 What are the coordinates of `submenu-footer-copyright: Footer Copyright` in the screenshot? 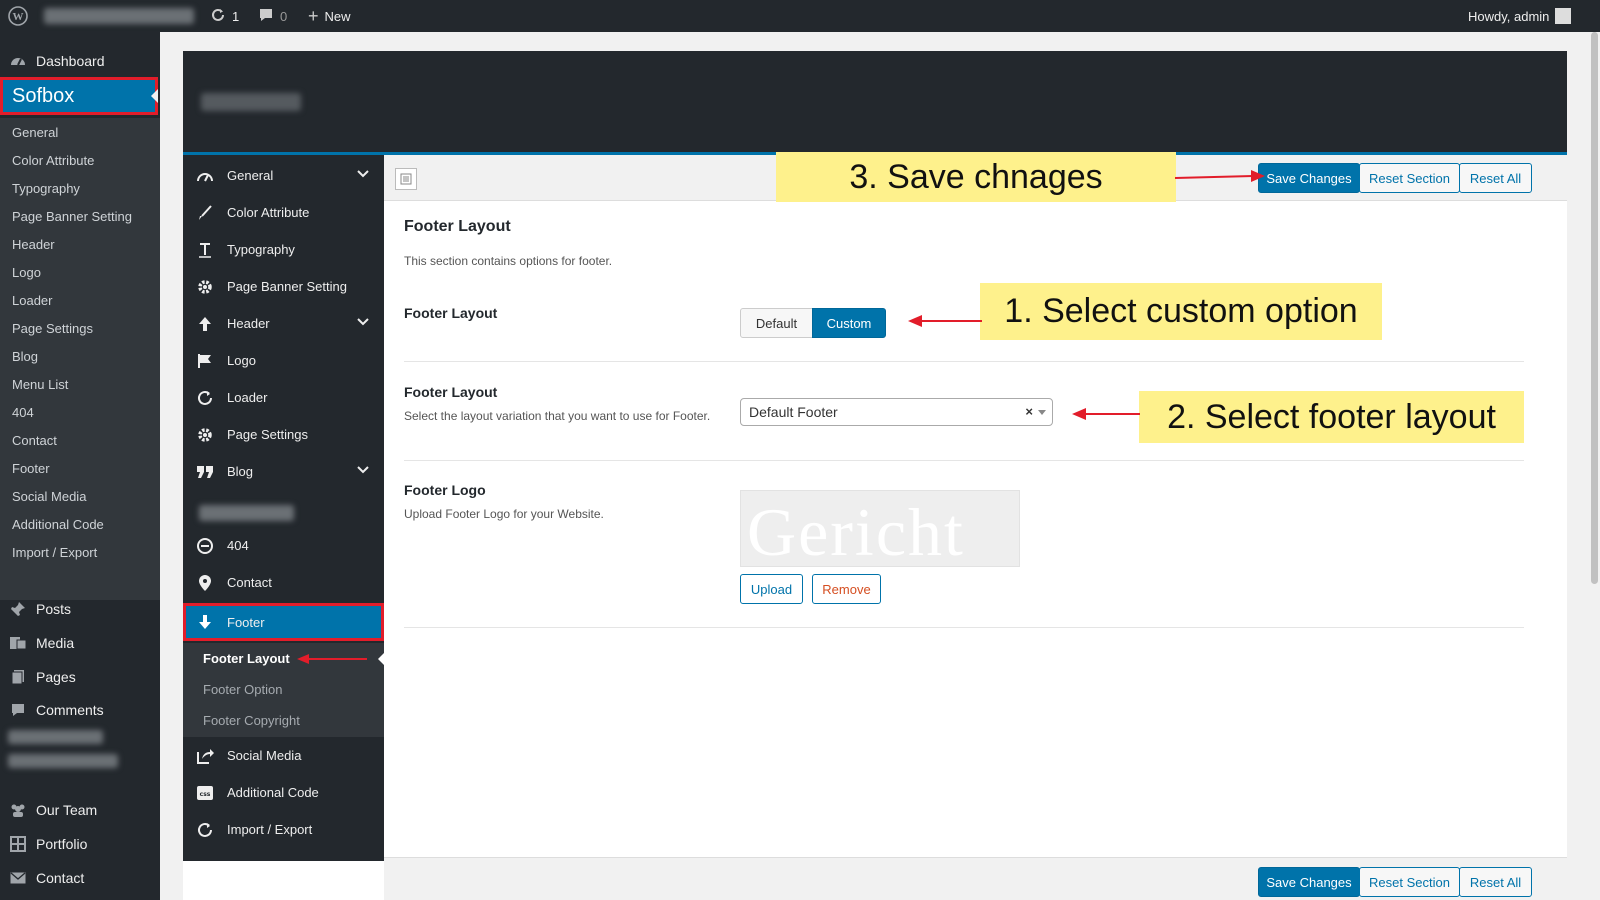 It's located at (283, 720).